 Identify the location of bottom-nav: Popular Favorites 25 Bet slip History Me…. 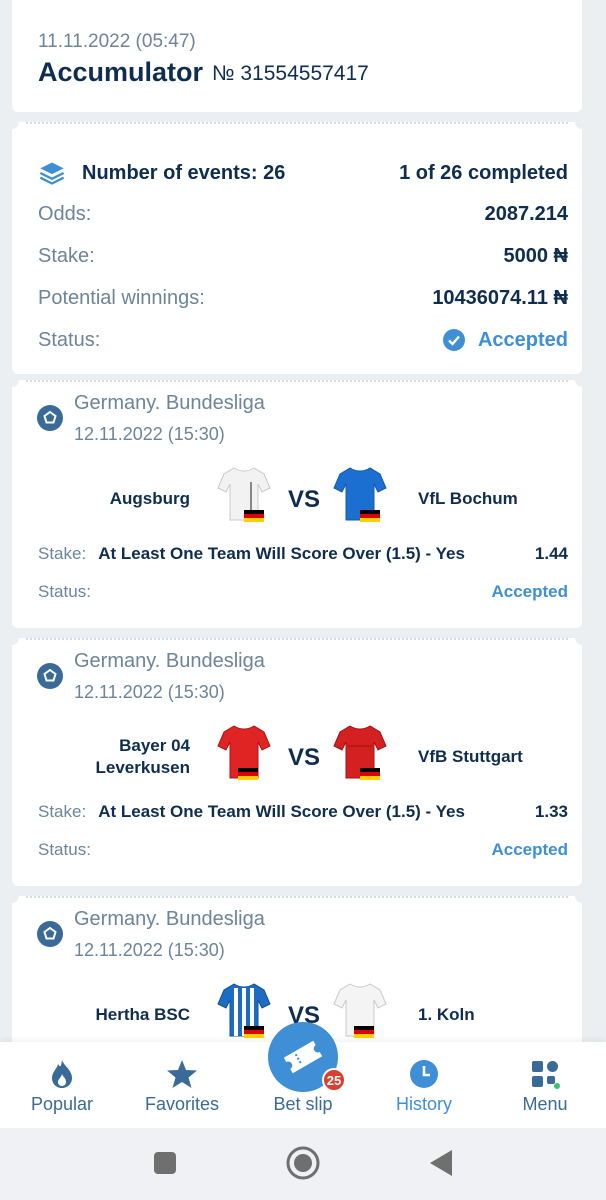
(303, 1075).